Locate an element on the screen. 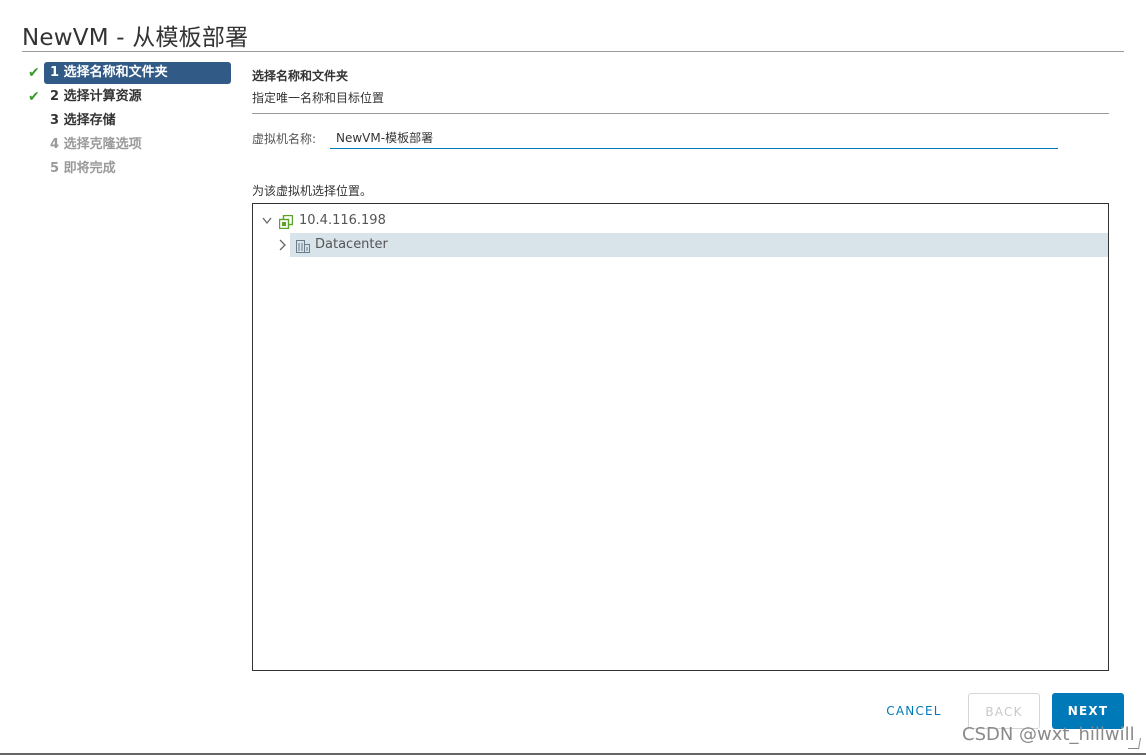 The width and height of the screenshot is (1146, 755). tree-node-label: Datacenter is located at coordinates (351, 244).